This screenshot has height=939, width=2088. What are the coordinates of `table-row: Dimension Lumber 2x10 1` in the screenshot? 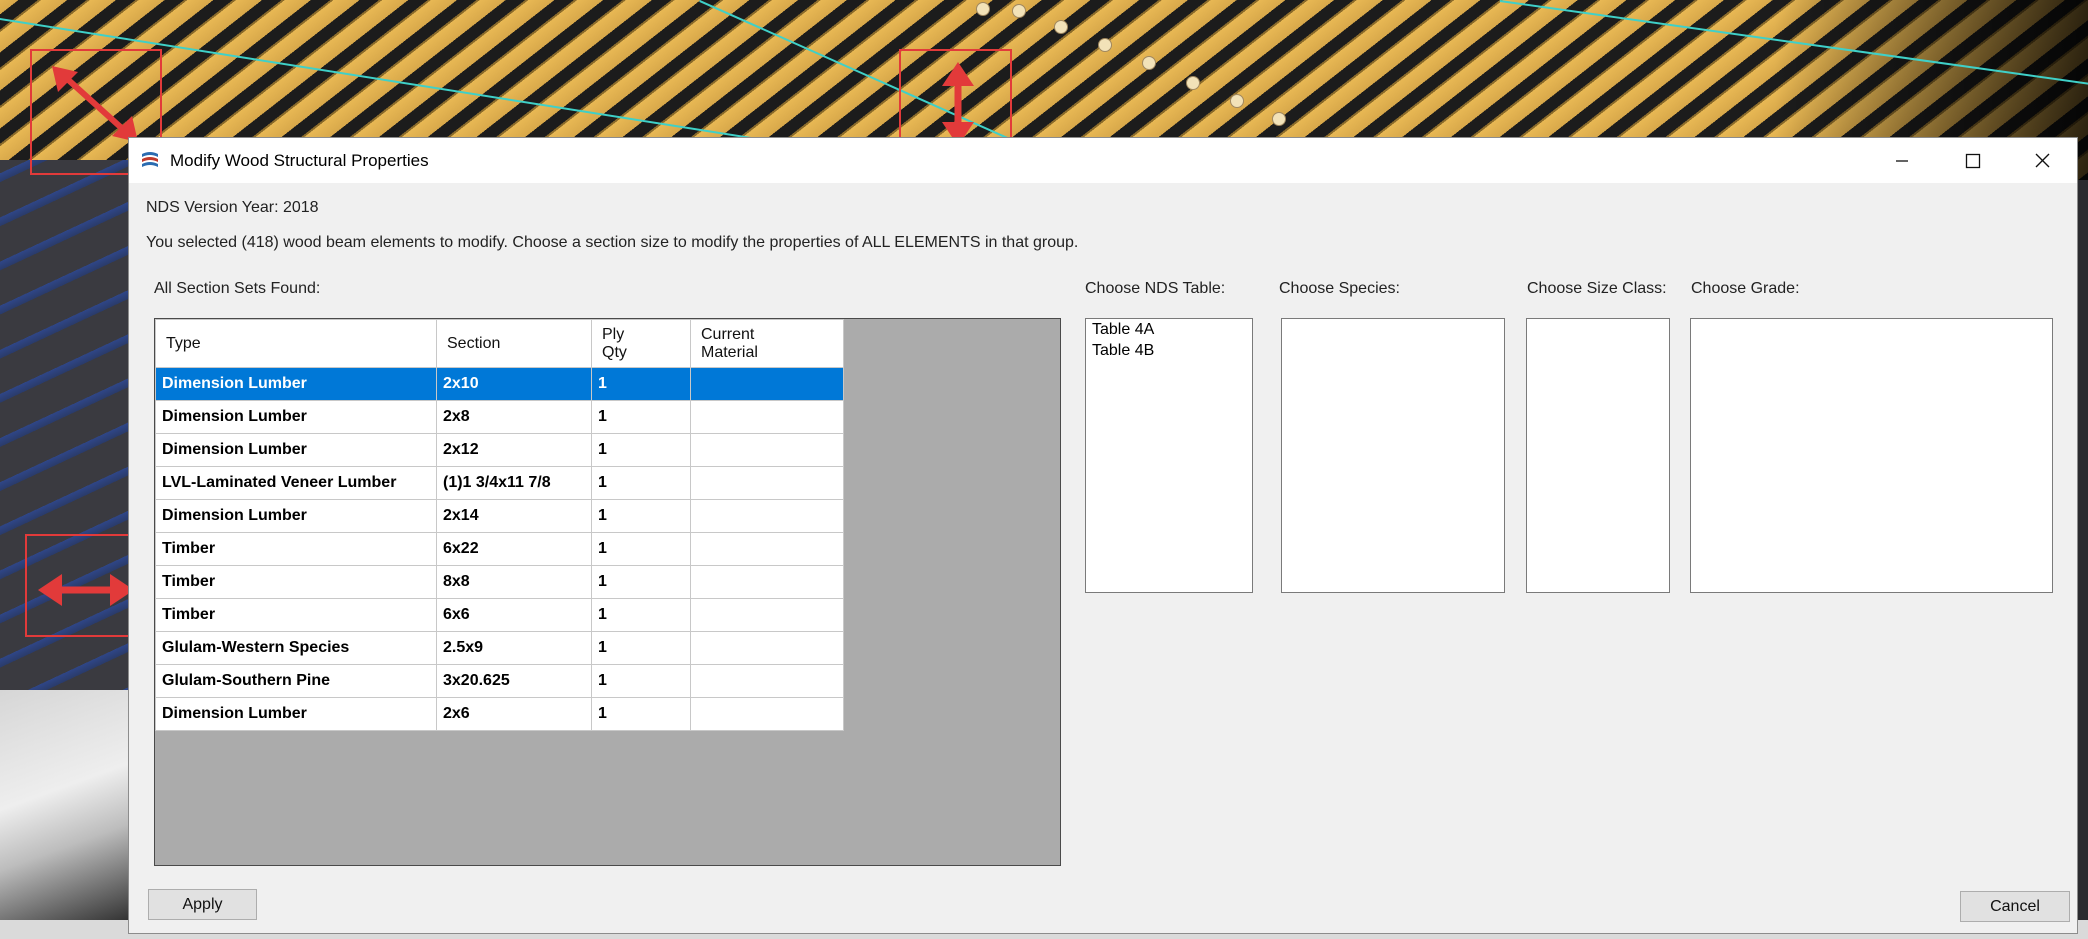 It's located at (499, 384).